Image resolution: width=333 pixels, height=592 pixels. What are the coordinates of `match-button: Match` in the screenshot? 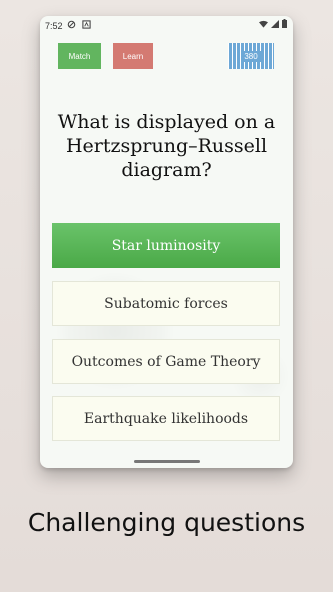 It's located at (79, 56).